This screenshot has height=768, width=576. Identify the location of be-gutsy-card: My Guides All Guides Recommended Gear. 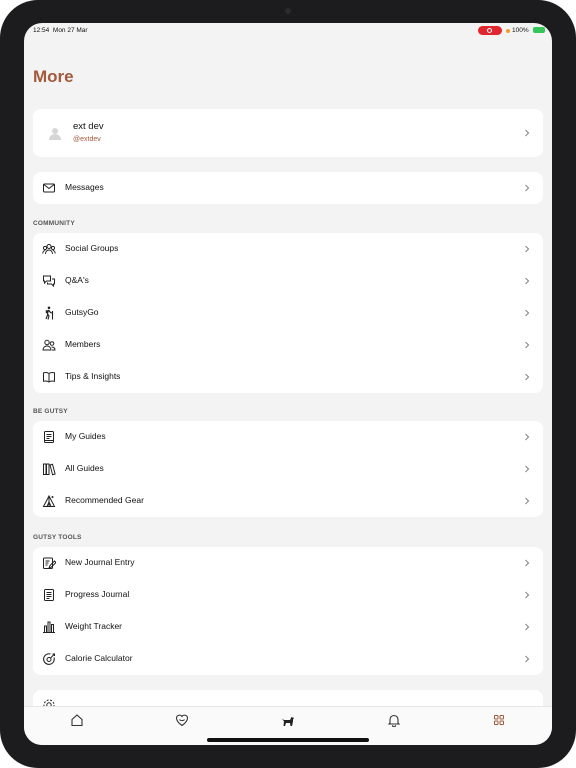
(288, 469).